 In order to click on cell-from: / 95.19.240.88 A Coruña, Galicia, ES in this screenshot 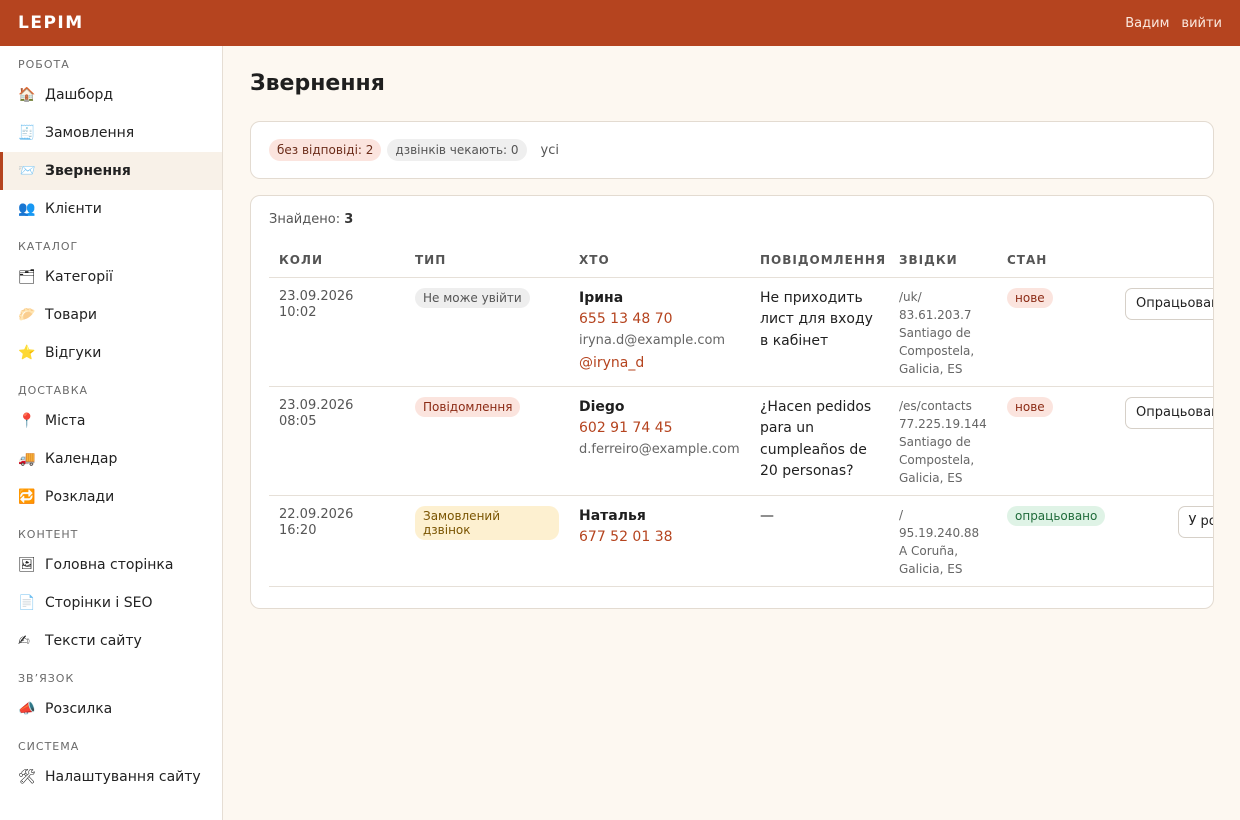, I will do `click(943, 541)`.